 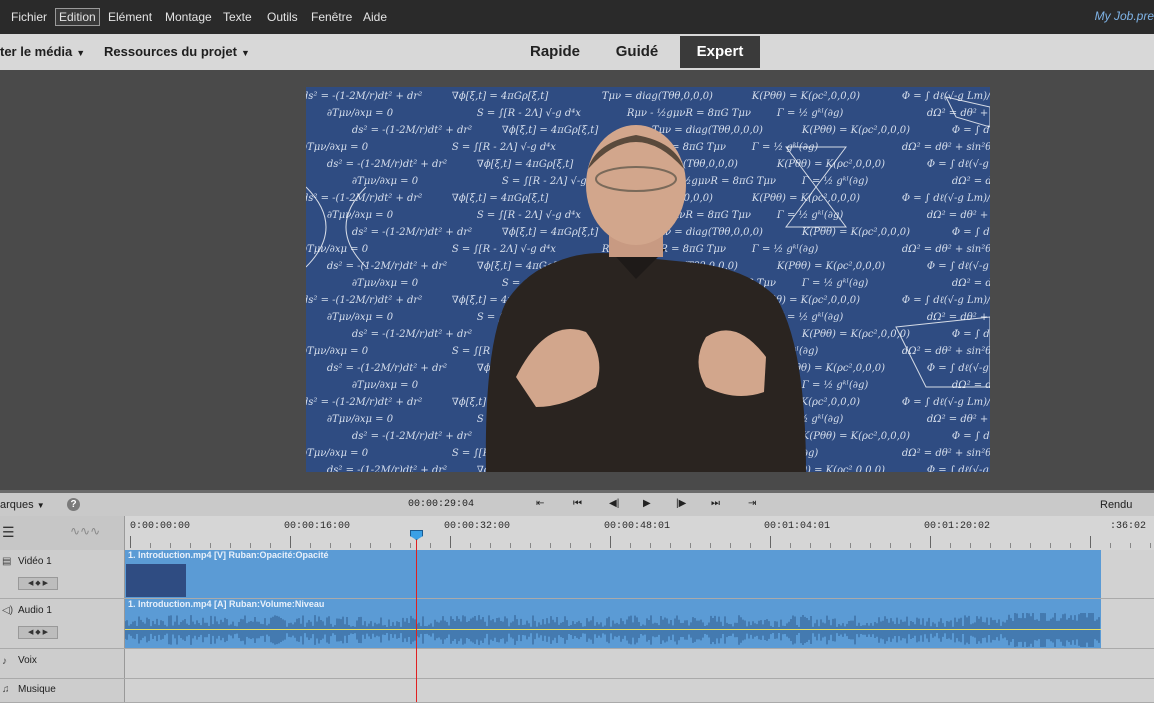 I want to click on step-forward-icon: |▶, so click(x=681, y=503).